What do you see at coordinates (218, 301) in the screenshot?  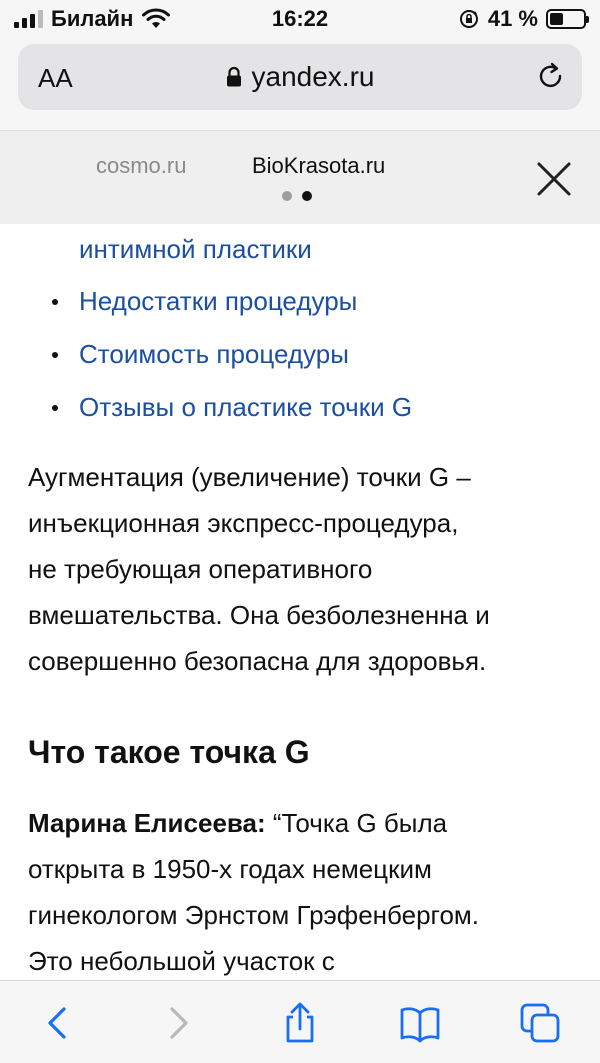 I see `toc-link: Недостатки процедуры` at bounding box center [218, 301].